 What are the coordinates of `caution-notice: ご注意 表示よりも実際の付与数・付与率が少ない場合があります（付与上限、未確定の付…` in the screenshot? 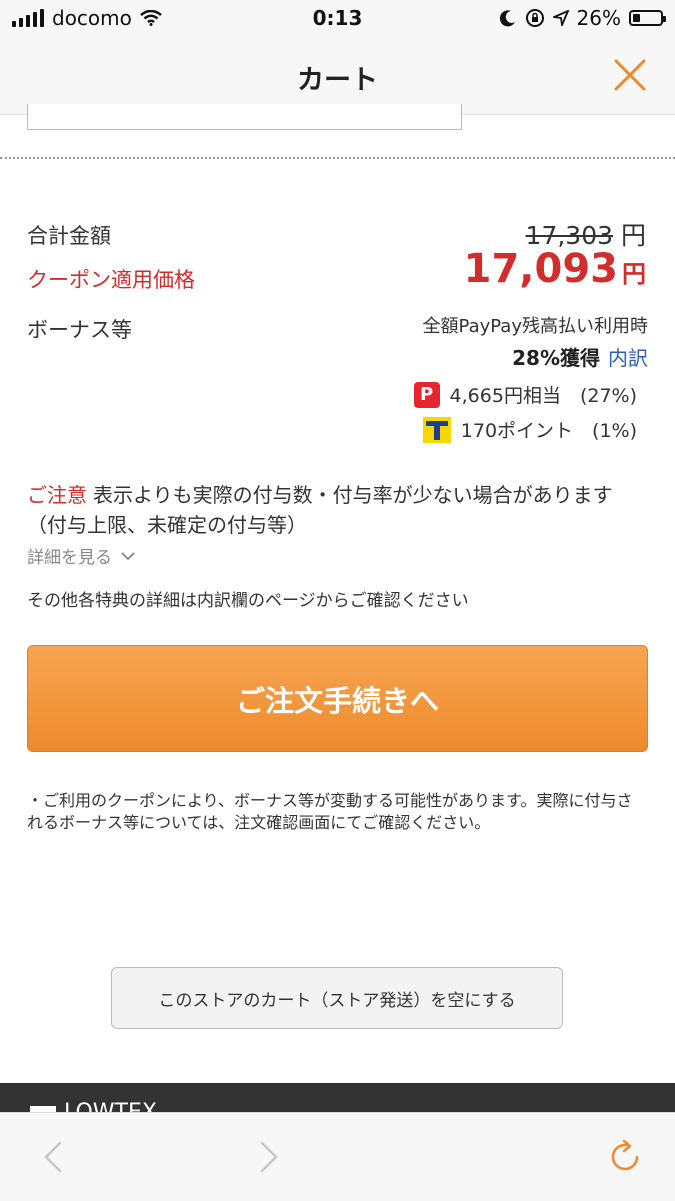 It's located at (337, 510).